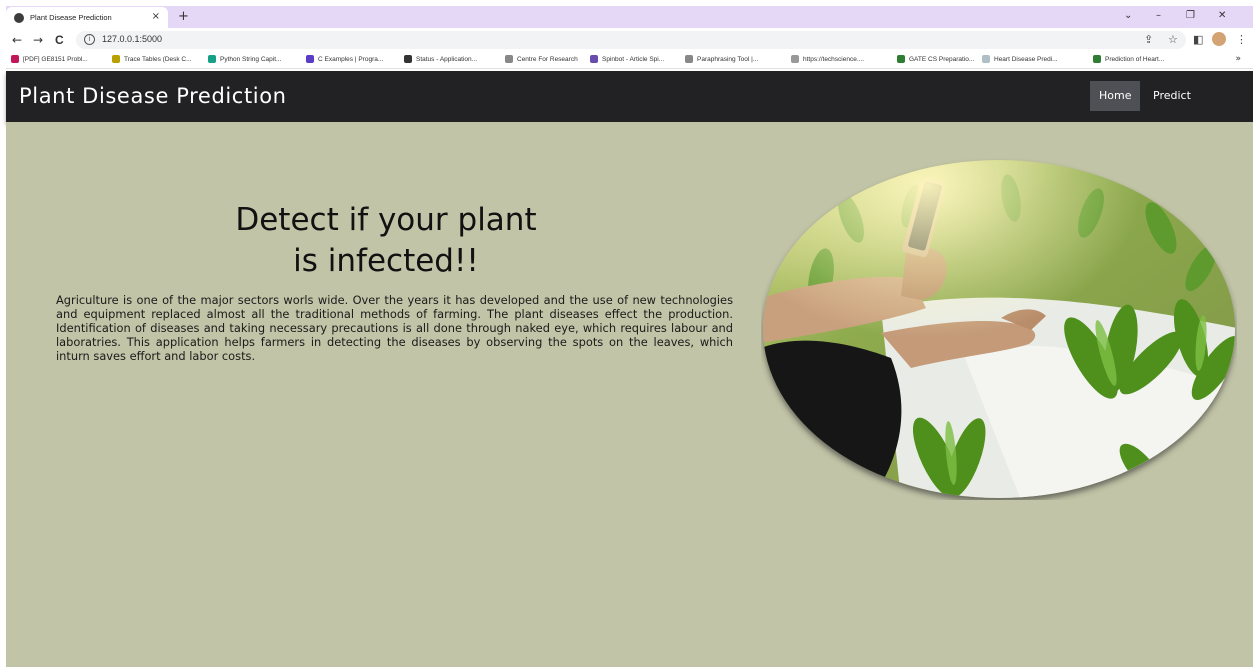 This screenshot has width=1253, height=667. I want to click on reload-button: C, so click(59, 40).